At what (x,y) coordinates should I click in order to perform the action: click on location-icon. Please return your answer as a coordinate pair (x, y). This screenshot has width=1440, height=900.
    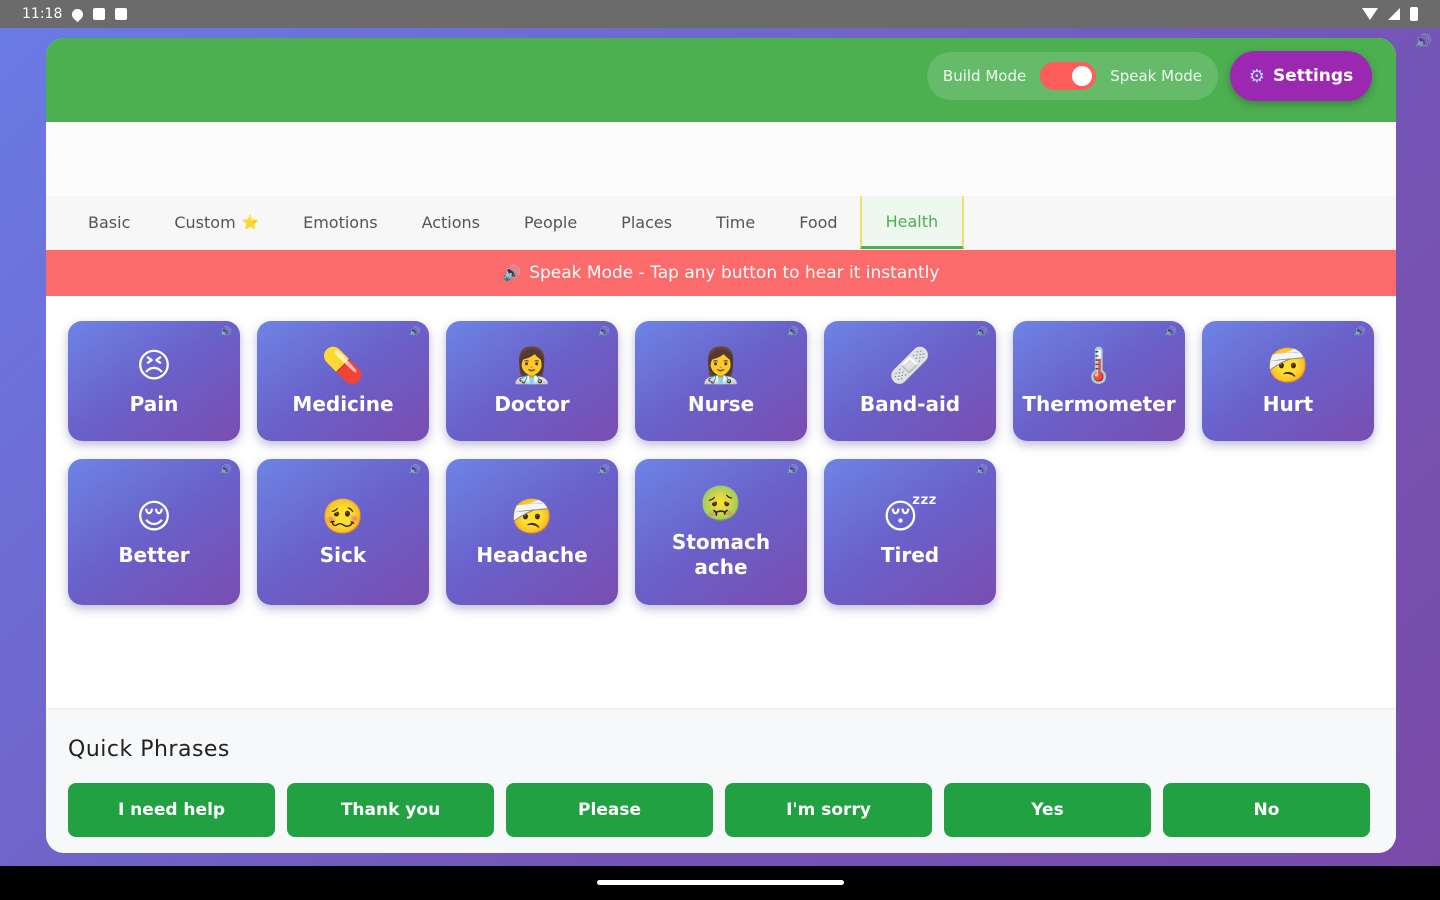
    Looking at the image, I should click on (78, 14).